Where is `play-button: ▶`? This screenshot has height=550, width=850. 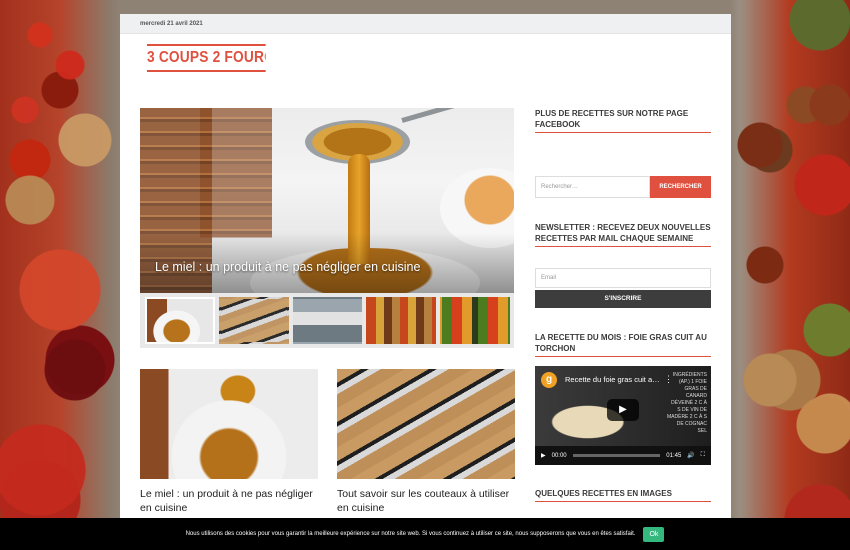 play-button: ▶ is located at coordinates (623, 410).